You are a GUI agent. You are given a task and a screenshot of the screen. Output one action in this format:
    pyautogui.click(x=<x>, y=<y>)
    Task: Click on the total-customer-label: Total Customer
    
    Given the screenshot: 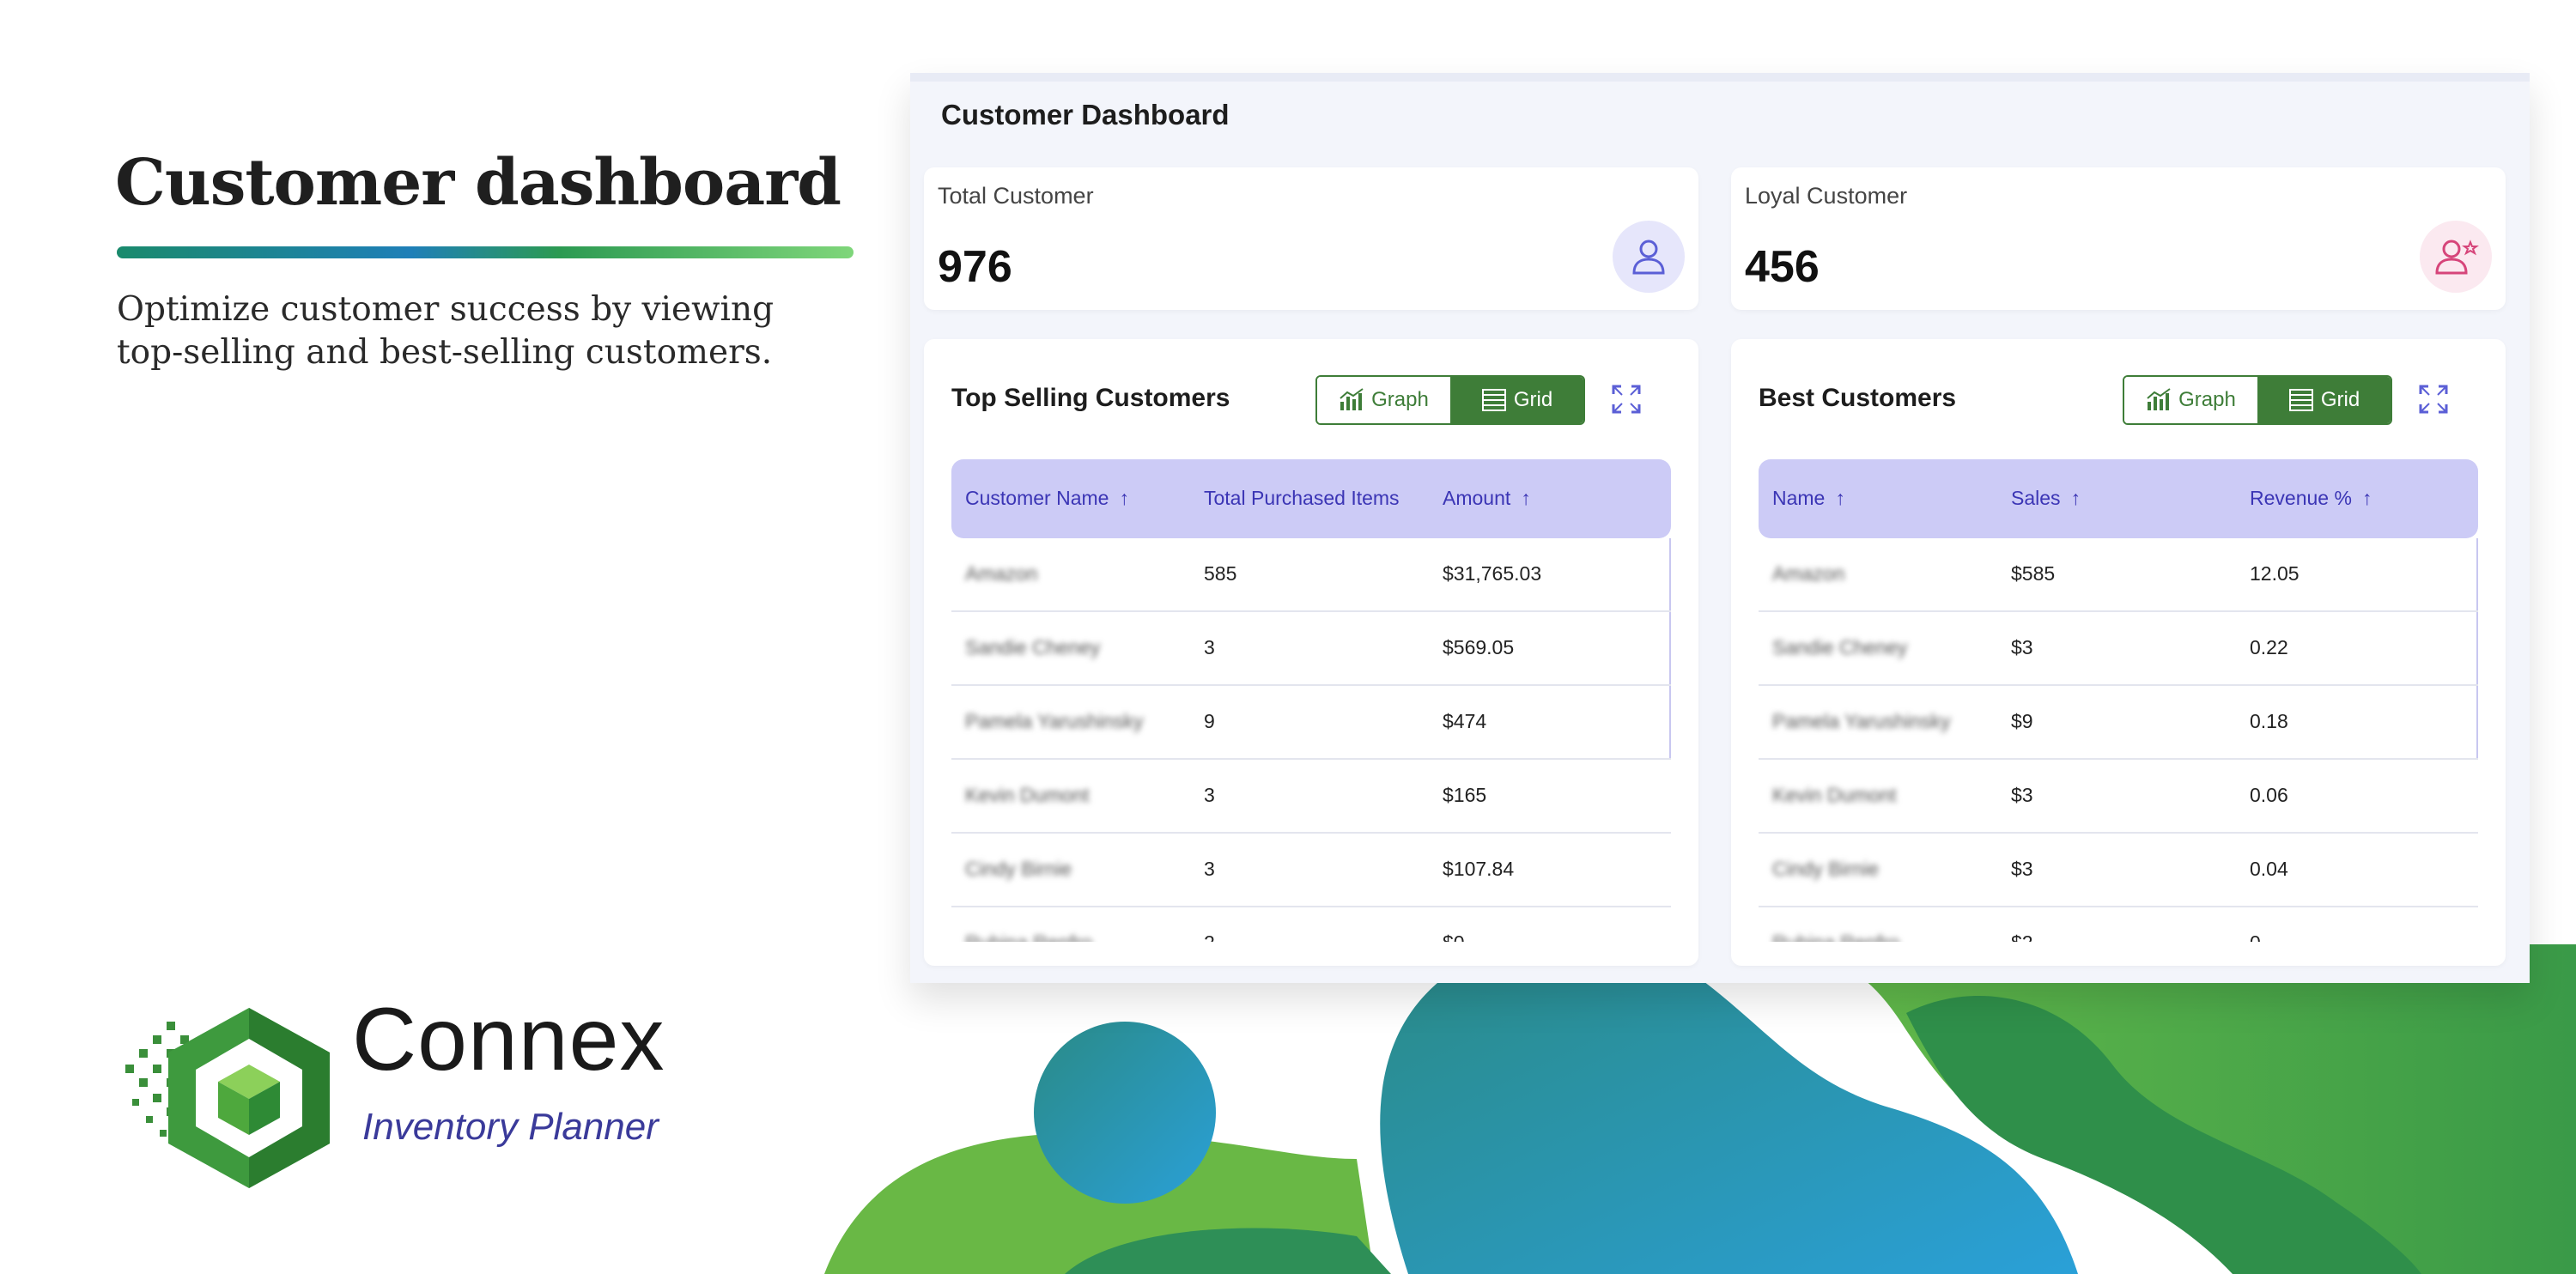 What is the action you would take?
    pyautogui.click(x=1016, y=196)
    